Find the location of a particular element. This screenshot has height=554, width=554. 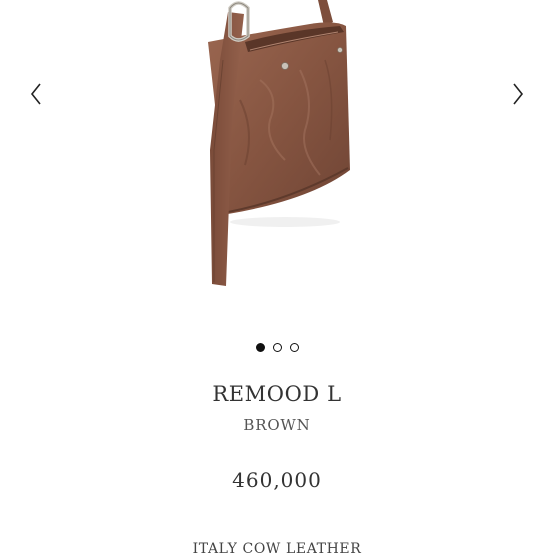

chevron-right-icon is located at coordinates (518, 94).